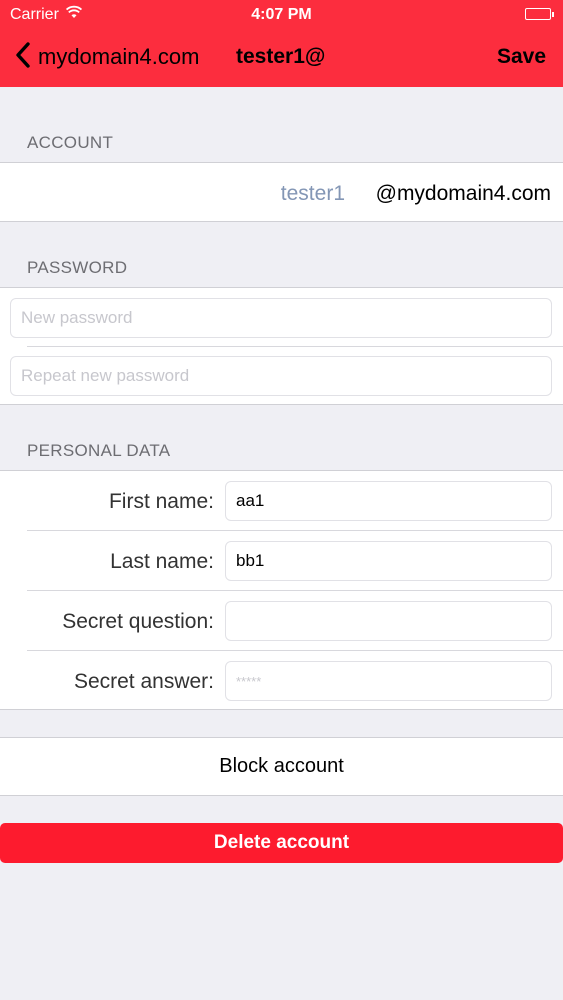 The width and height of the screenshot is (563, 1000). I want to click on back-button: mydomain4.com, so click(107, 57).